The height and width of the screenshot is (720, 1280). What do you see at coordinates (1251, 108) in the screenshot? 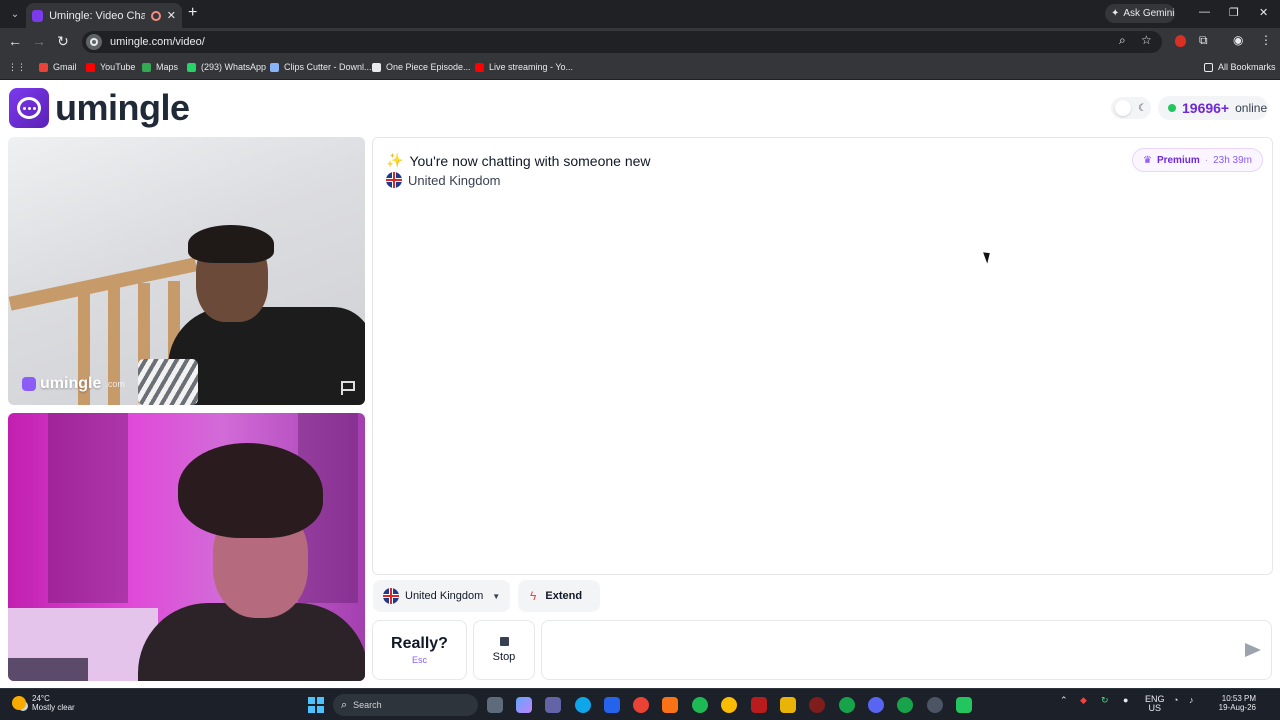
I see `online-label: online` at bounding box center [1251, 108].